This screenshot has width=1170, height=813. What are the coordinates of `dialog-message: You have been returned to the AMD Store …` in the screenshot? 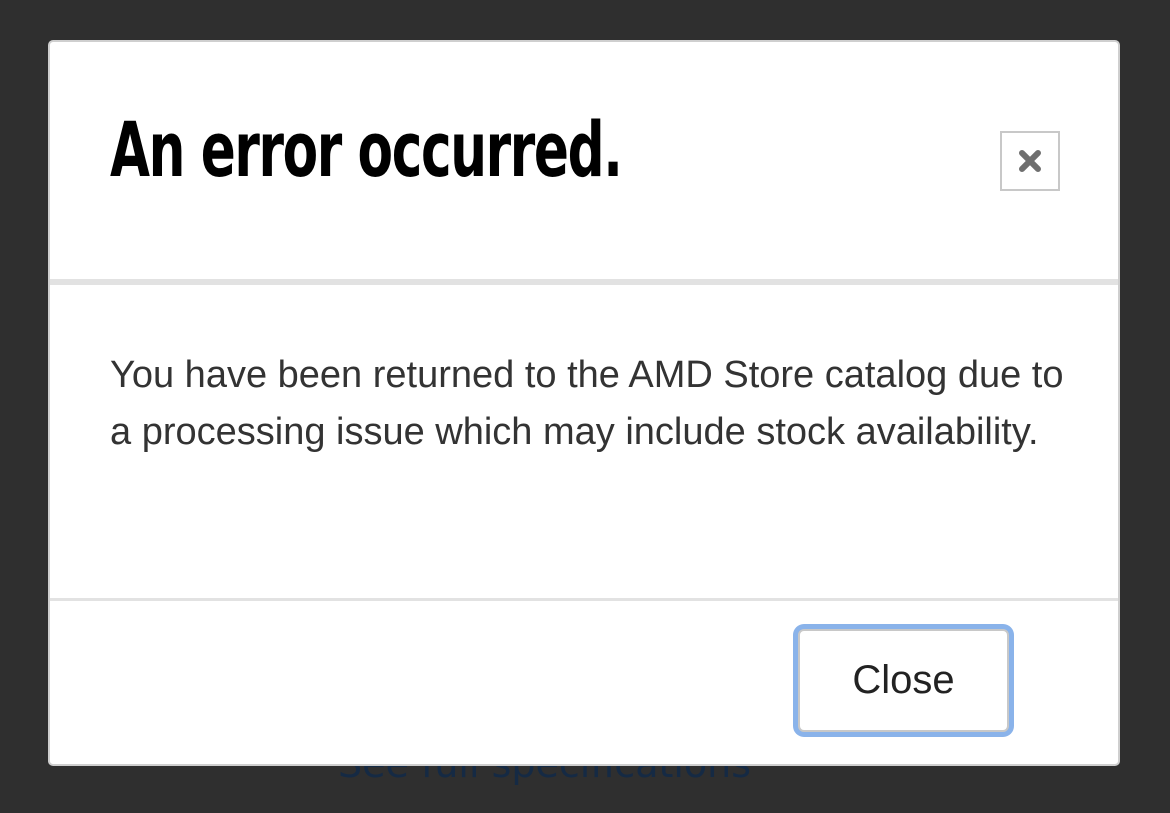 It's located at (587, 403).